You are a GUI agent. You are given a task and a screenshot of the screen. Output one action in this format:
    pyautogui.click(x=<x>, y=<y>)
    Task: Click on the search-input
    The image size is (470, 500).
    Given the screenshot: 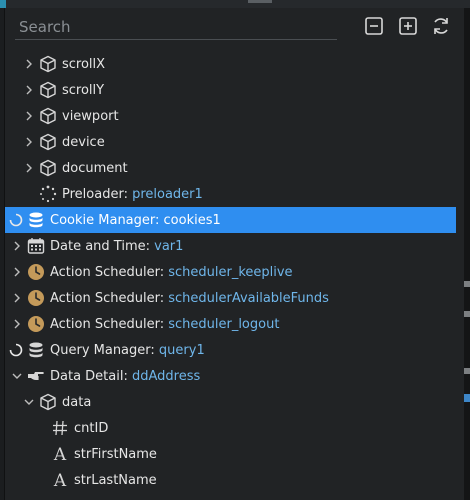 What is the action you would take?
    pyautogui.click(x=176, y=27)
    